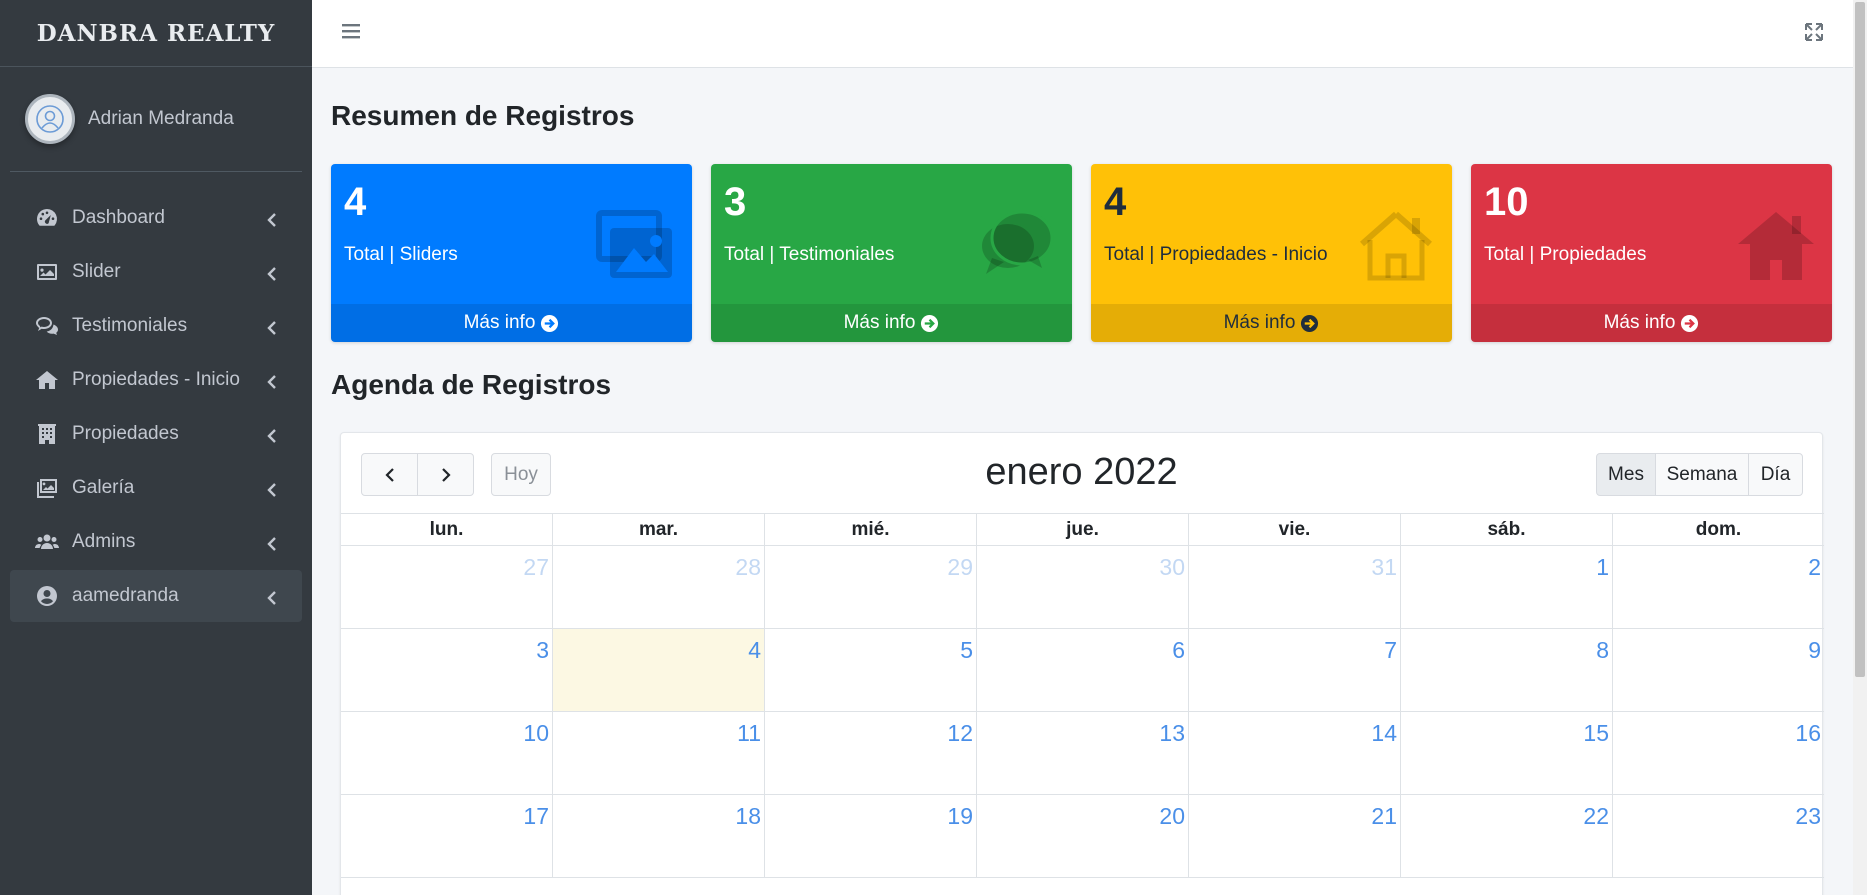 This screenshot has width=1867, height=895. Describe the element at coordinates (50, 119) in the screenshot. I see `avatar` at that location.